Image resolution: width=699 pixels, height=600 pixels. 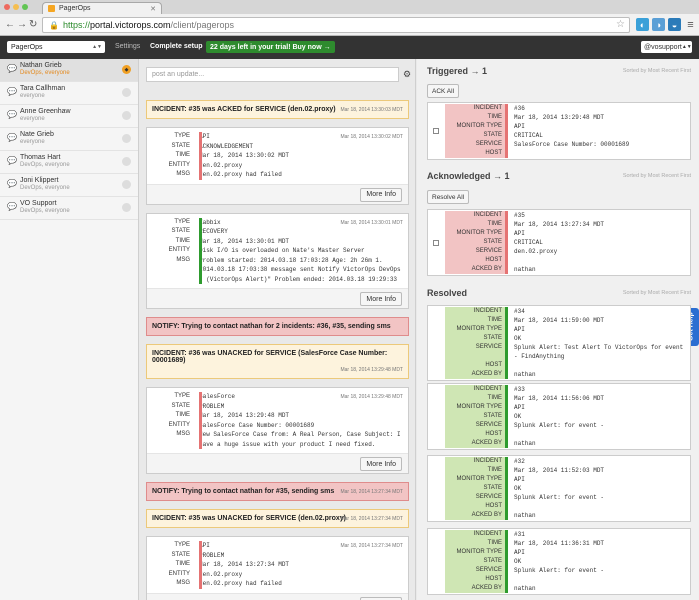 I want to click on sidebar-person: 💬 Anne Greenhaw everyone, so click(x=69, y=116).